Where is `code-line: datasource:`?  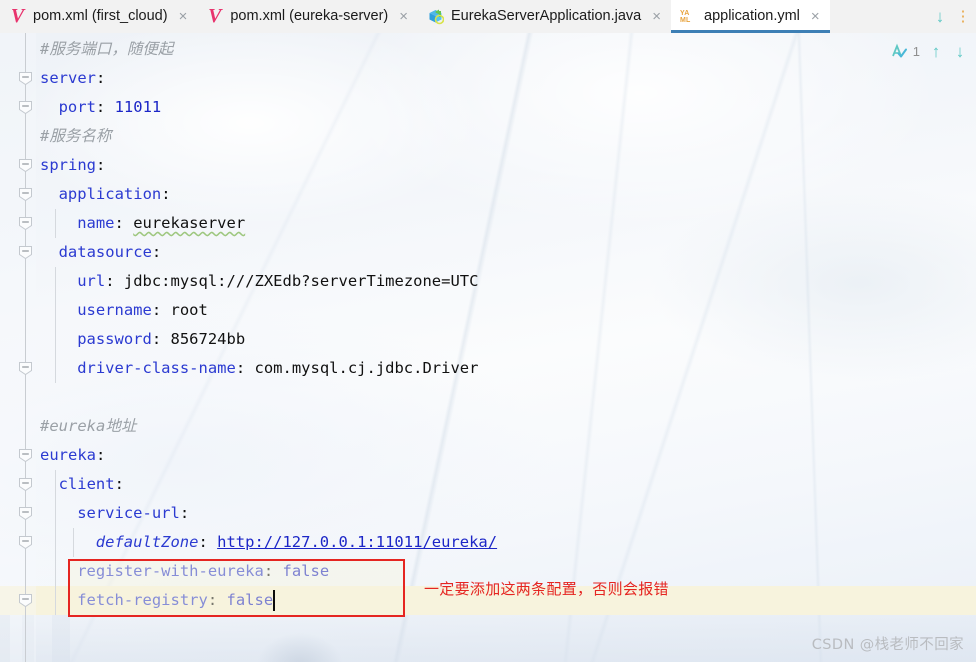 code-line: datasource: is located at coordinates (110, 252).